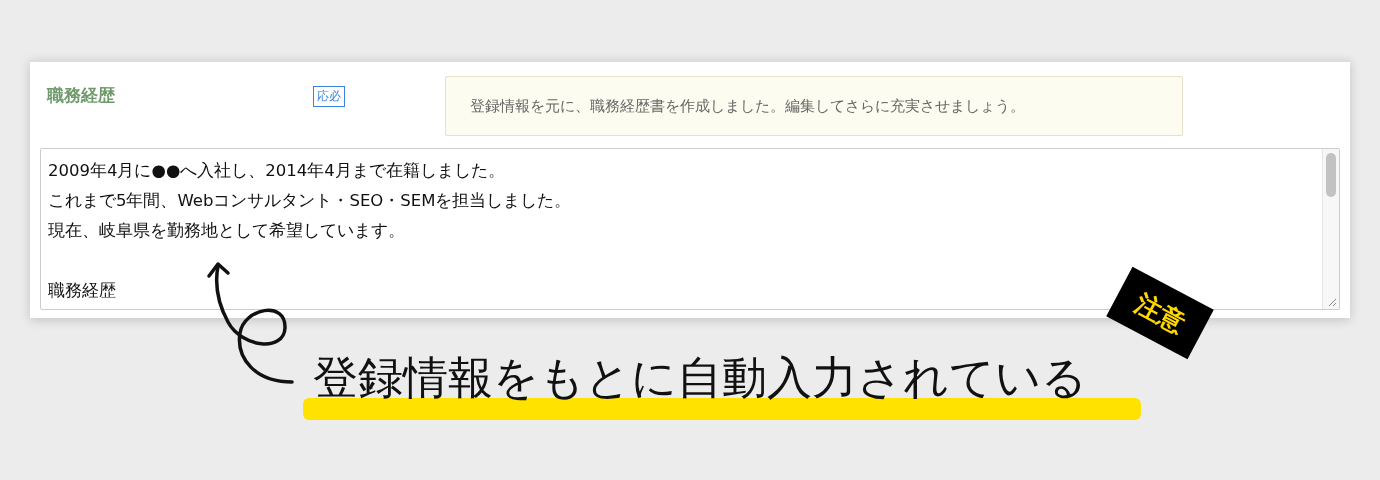 The width and height of the screenshot is (1380, 480). What do you see at coordinates (1331, 175) in the screenshot?
I see `scrollbar-thumb` at bounding box center [1331, 175].